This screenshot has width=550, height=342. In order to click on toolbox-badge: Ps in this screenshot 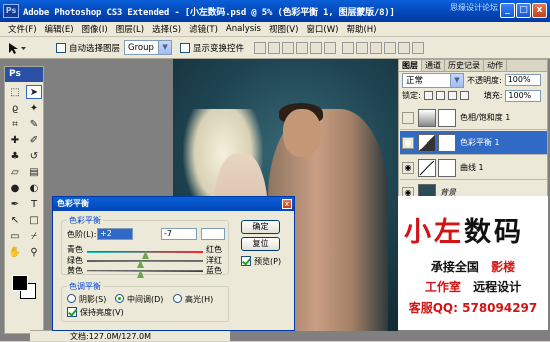, I will do `click(24, 74)`.